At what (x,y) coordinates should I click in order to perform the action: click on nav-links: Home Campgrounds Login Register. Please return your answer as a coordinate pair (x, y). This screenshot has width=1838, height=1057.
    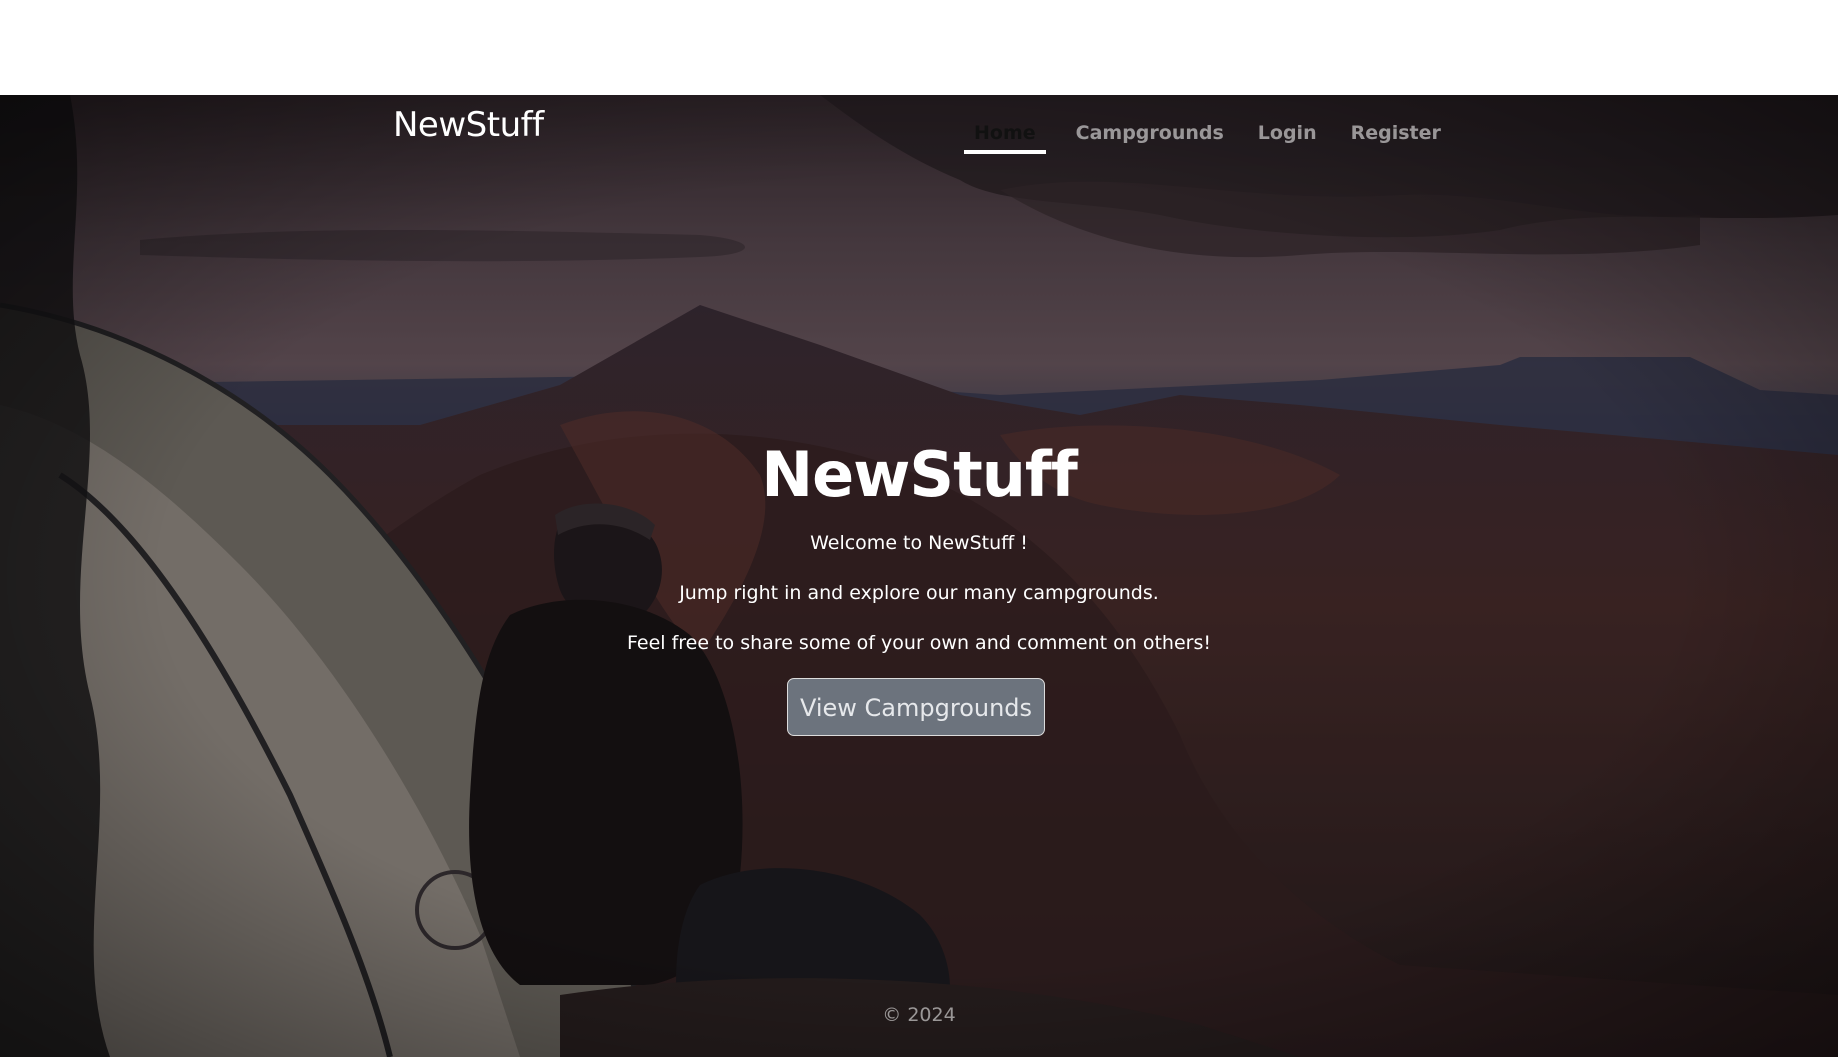
    Looking at the image, I should click on (1204, 138).